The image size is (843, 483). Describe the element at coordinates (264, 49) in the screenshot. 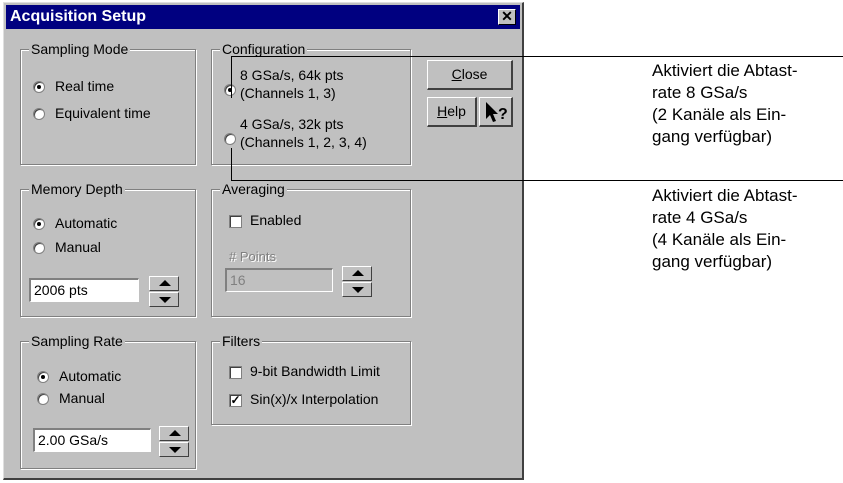

I see `configuration-label: Configuration` at that location.